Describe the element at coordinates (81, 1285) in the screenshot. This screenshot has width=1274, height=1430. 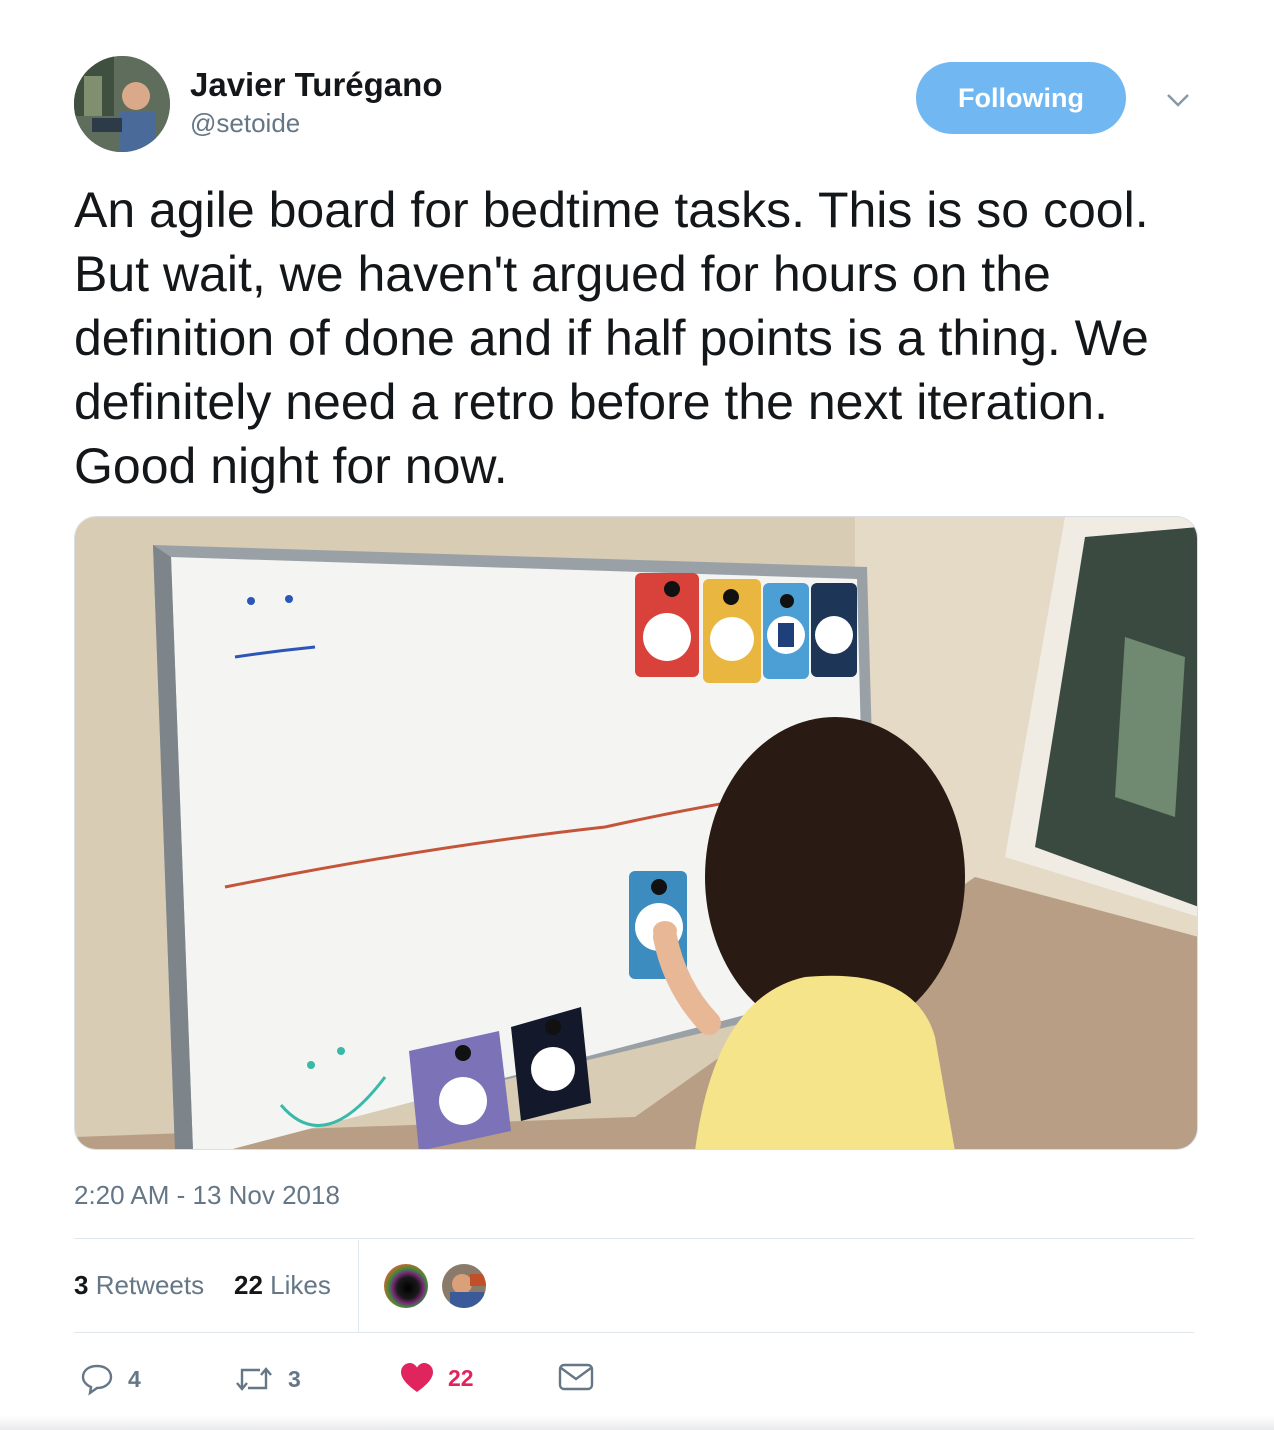
I see `retweets-count: 3` at that location.